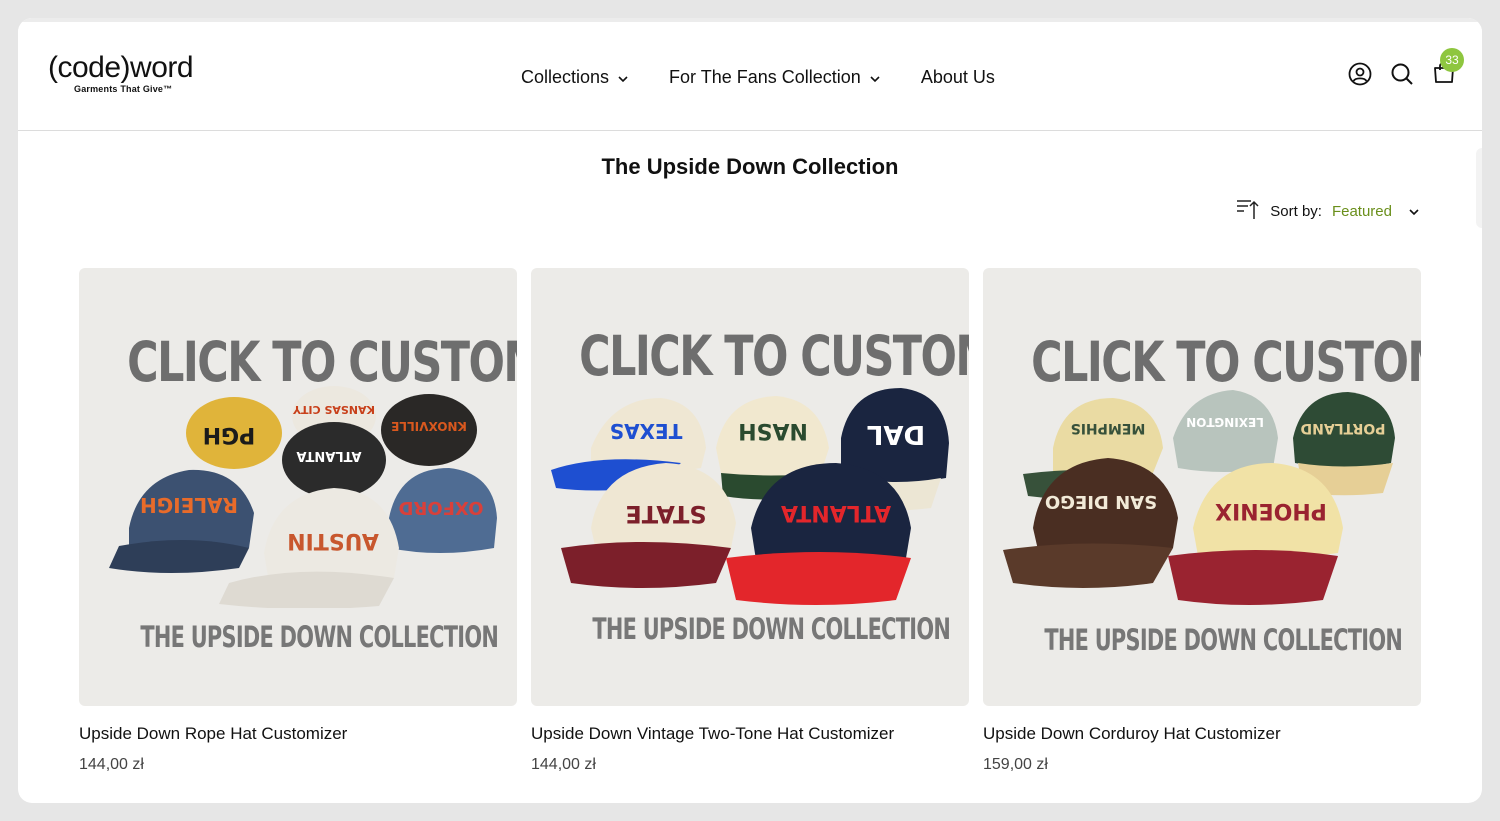 The height and width of the screenshot is (821, 1500). I want to click on caps-illustration: TEXAS NASH DAL STATE ATLANTA, so click(750, 496).